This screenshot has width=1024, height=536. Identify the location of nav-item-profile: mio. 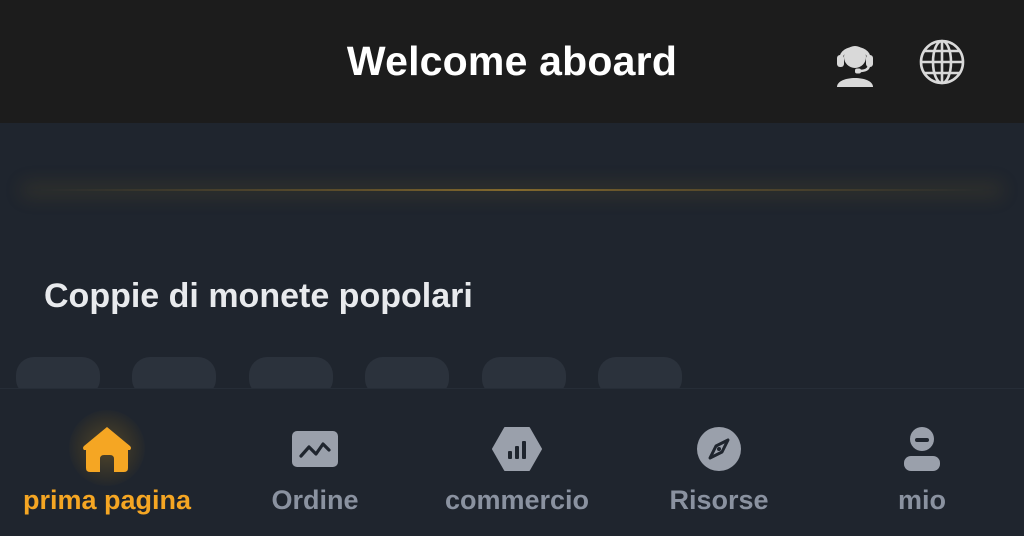
(922, 462).